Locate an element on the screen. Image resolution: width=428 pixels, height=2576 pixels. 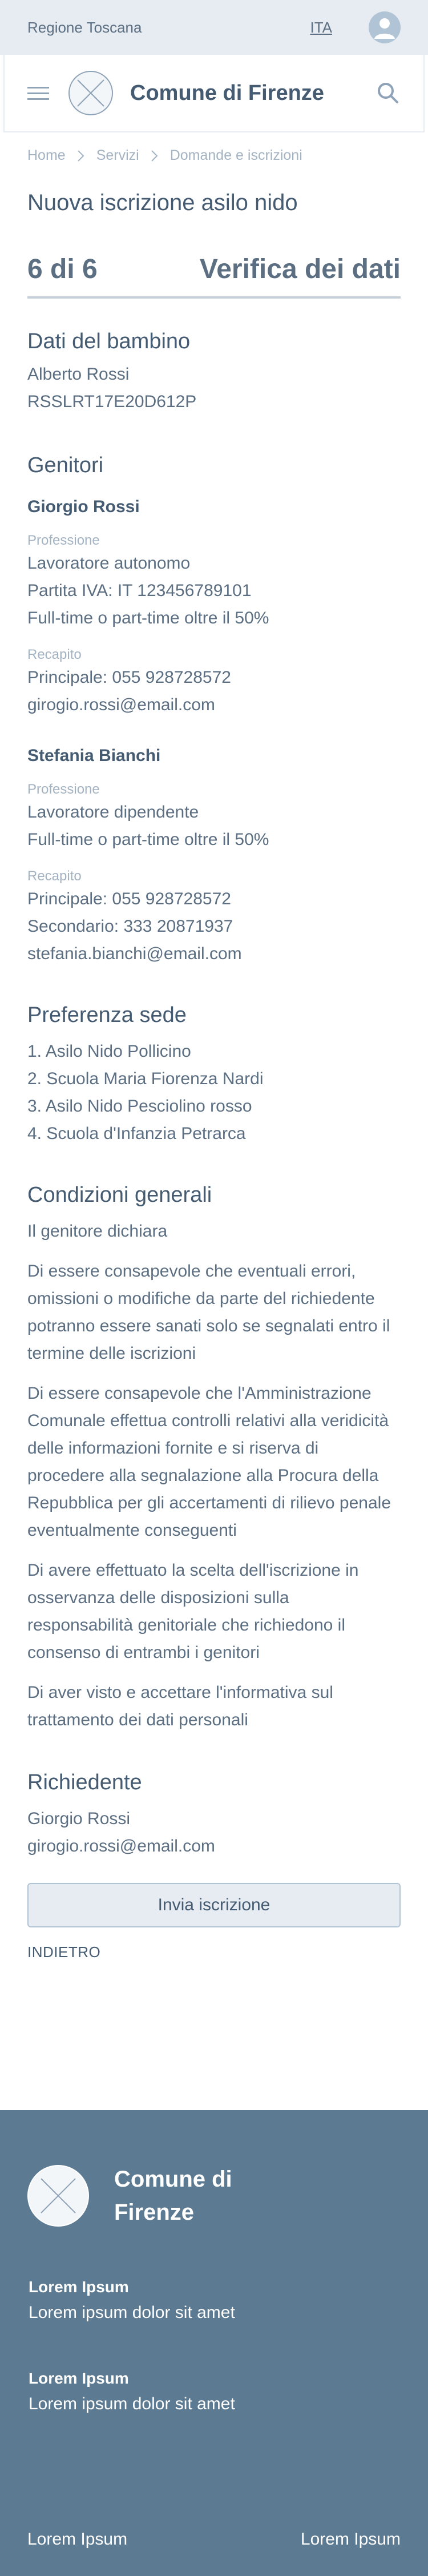
footer-brand-line: Firenze is located at coordinates (154, 2212).